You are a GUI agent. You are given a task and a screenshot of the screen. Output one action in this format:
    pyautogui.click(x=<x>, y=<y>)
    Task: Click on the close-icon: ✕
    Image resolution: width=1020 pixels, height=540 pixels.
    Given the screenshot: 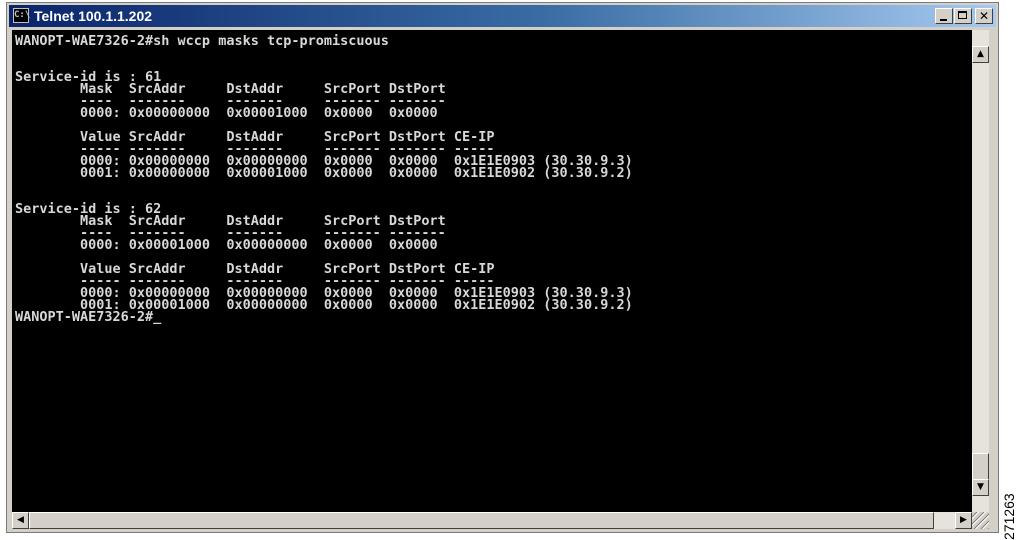 What is the action you would take?
    pyautogui.click(x=984, y=16)
    